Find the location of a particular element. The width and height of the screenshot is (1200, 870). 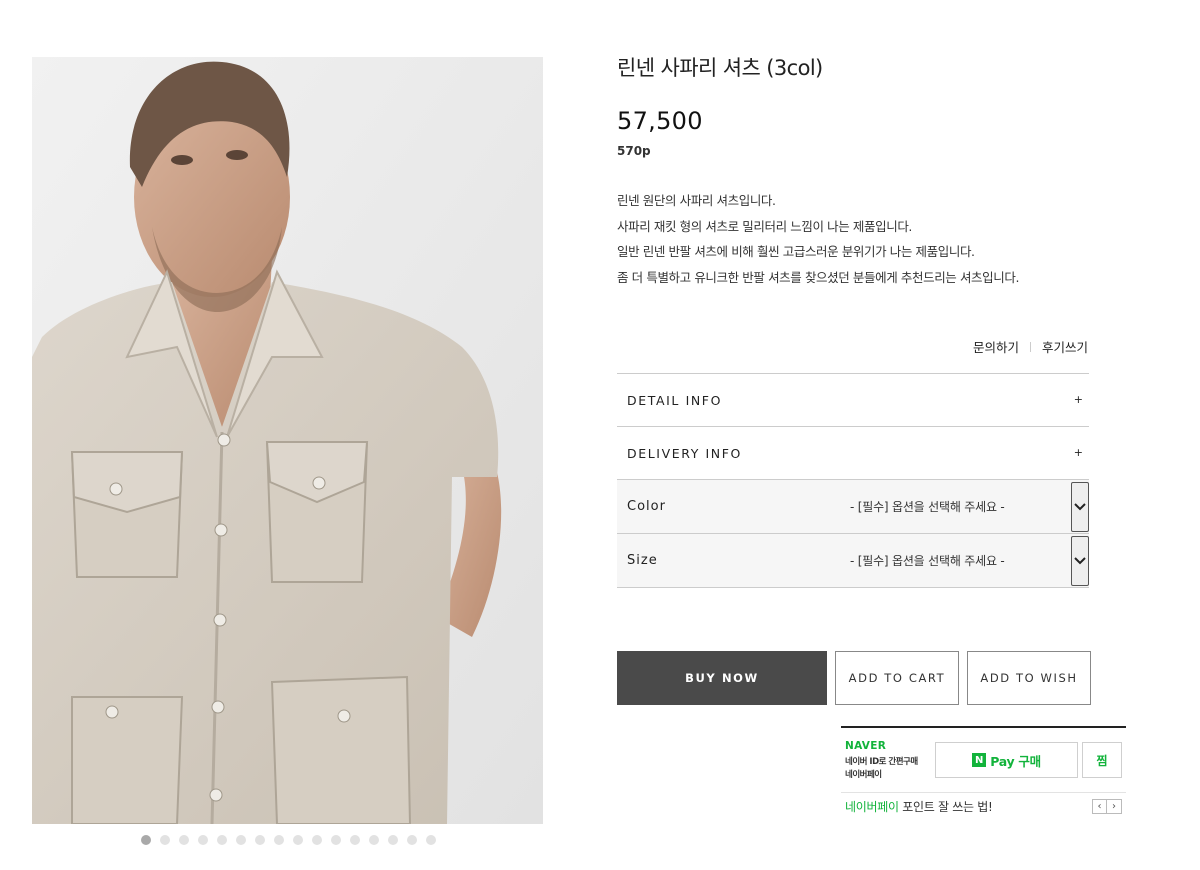

description-line: 린넨 원단의 사파리 셔츠입니다. is located at coordinates (696, 200).